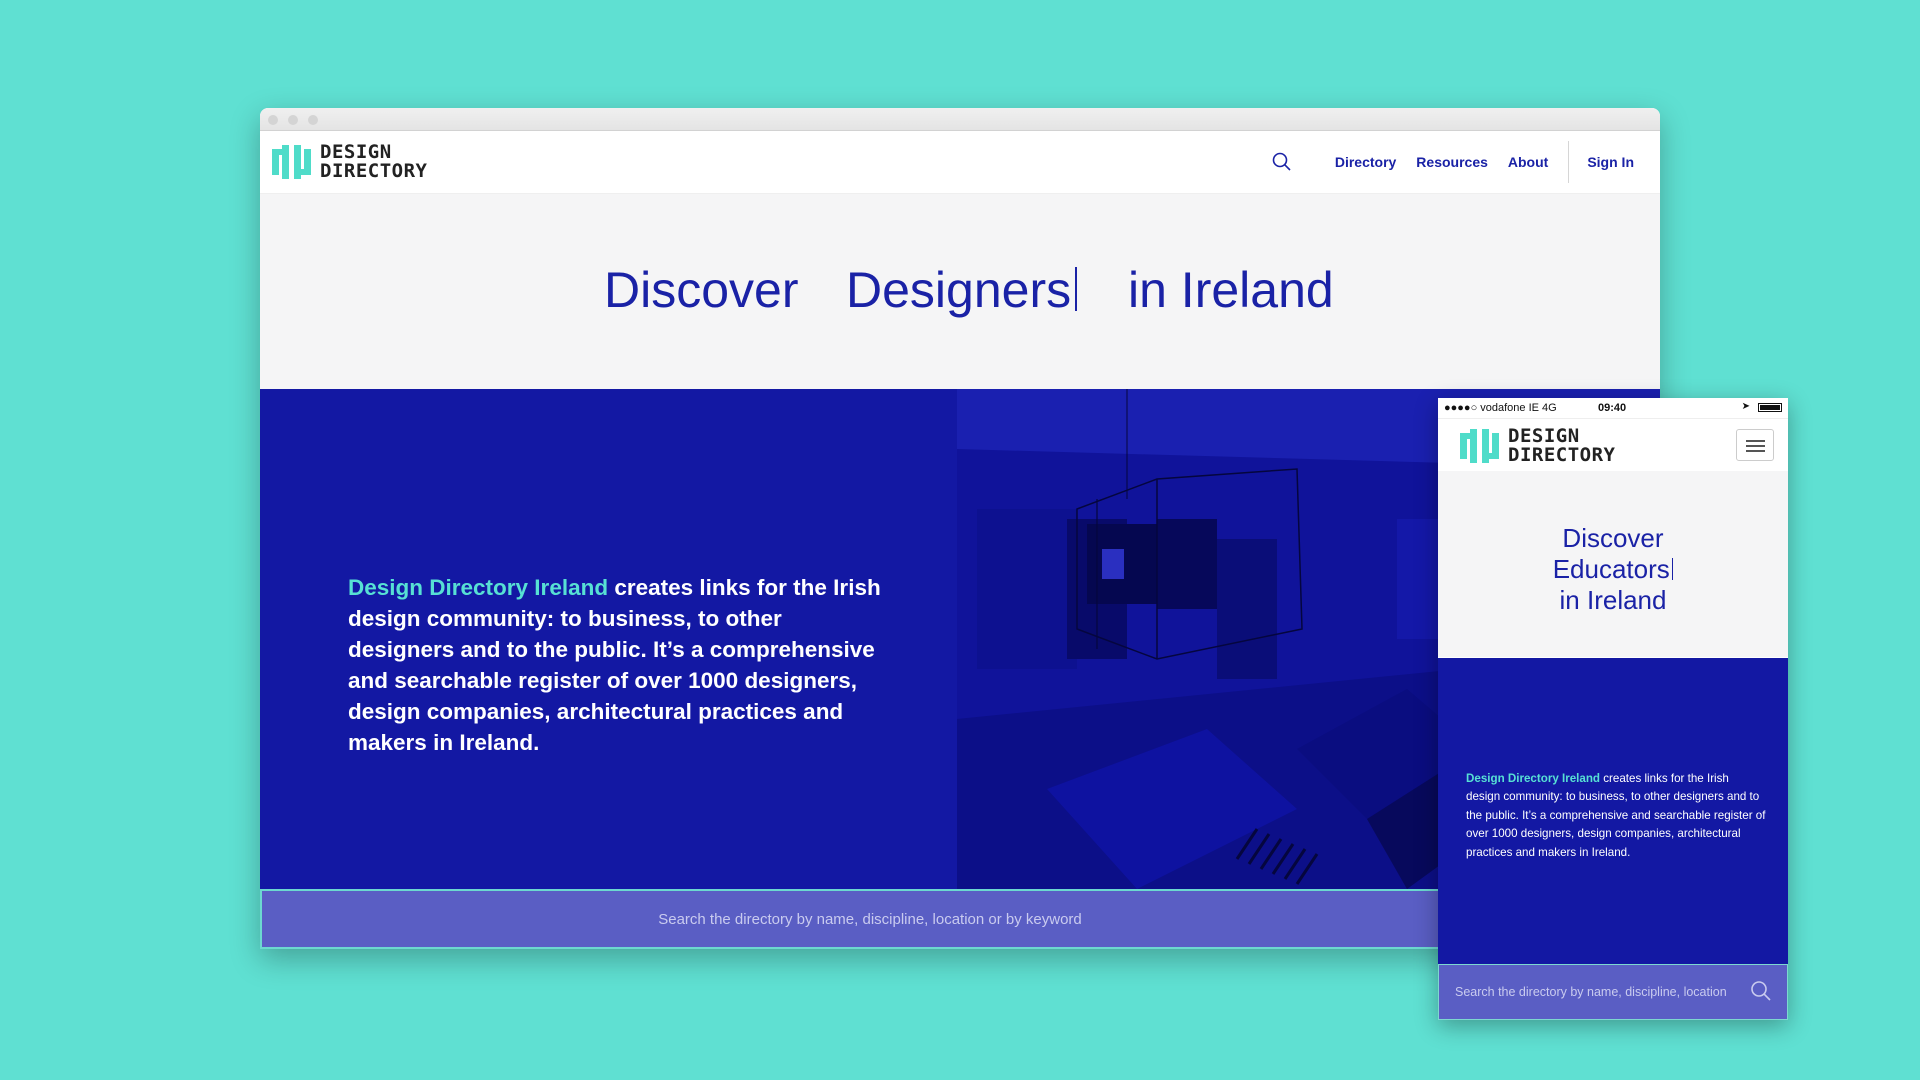 The height and width of the screenshot is (1080, 1920). What do you see at coordinates (701, 290) in the screenshot?
I see `hero-word-discover: Discover` at bounding box center [701, 290].